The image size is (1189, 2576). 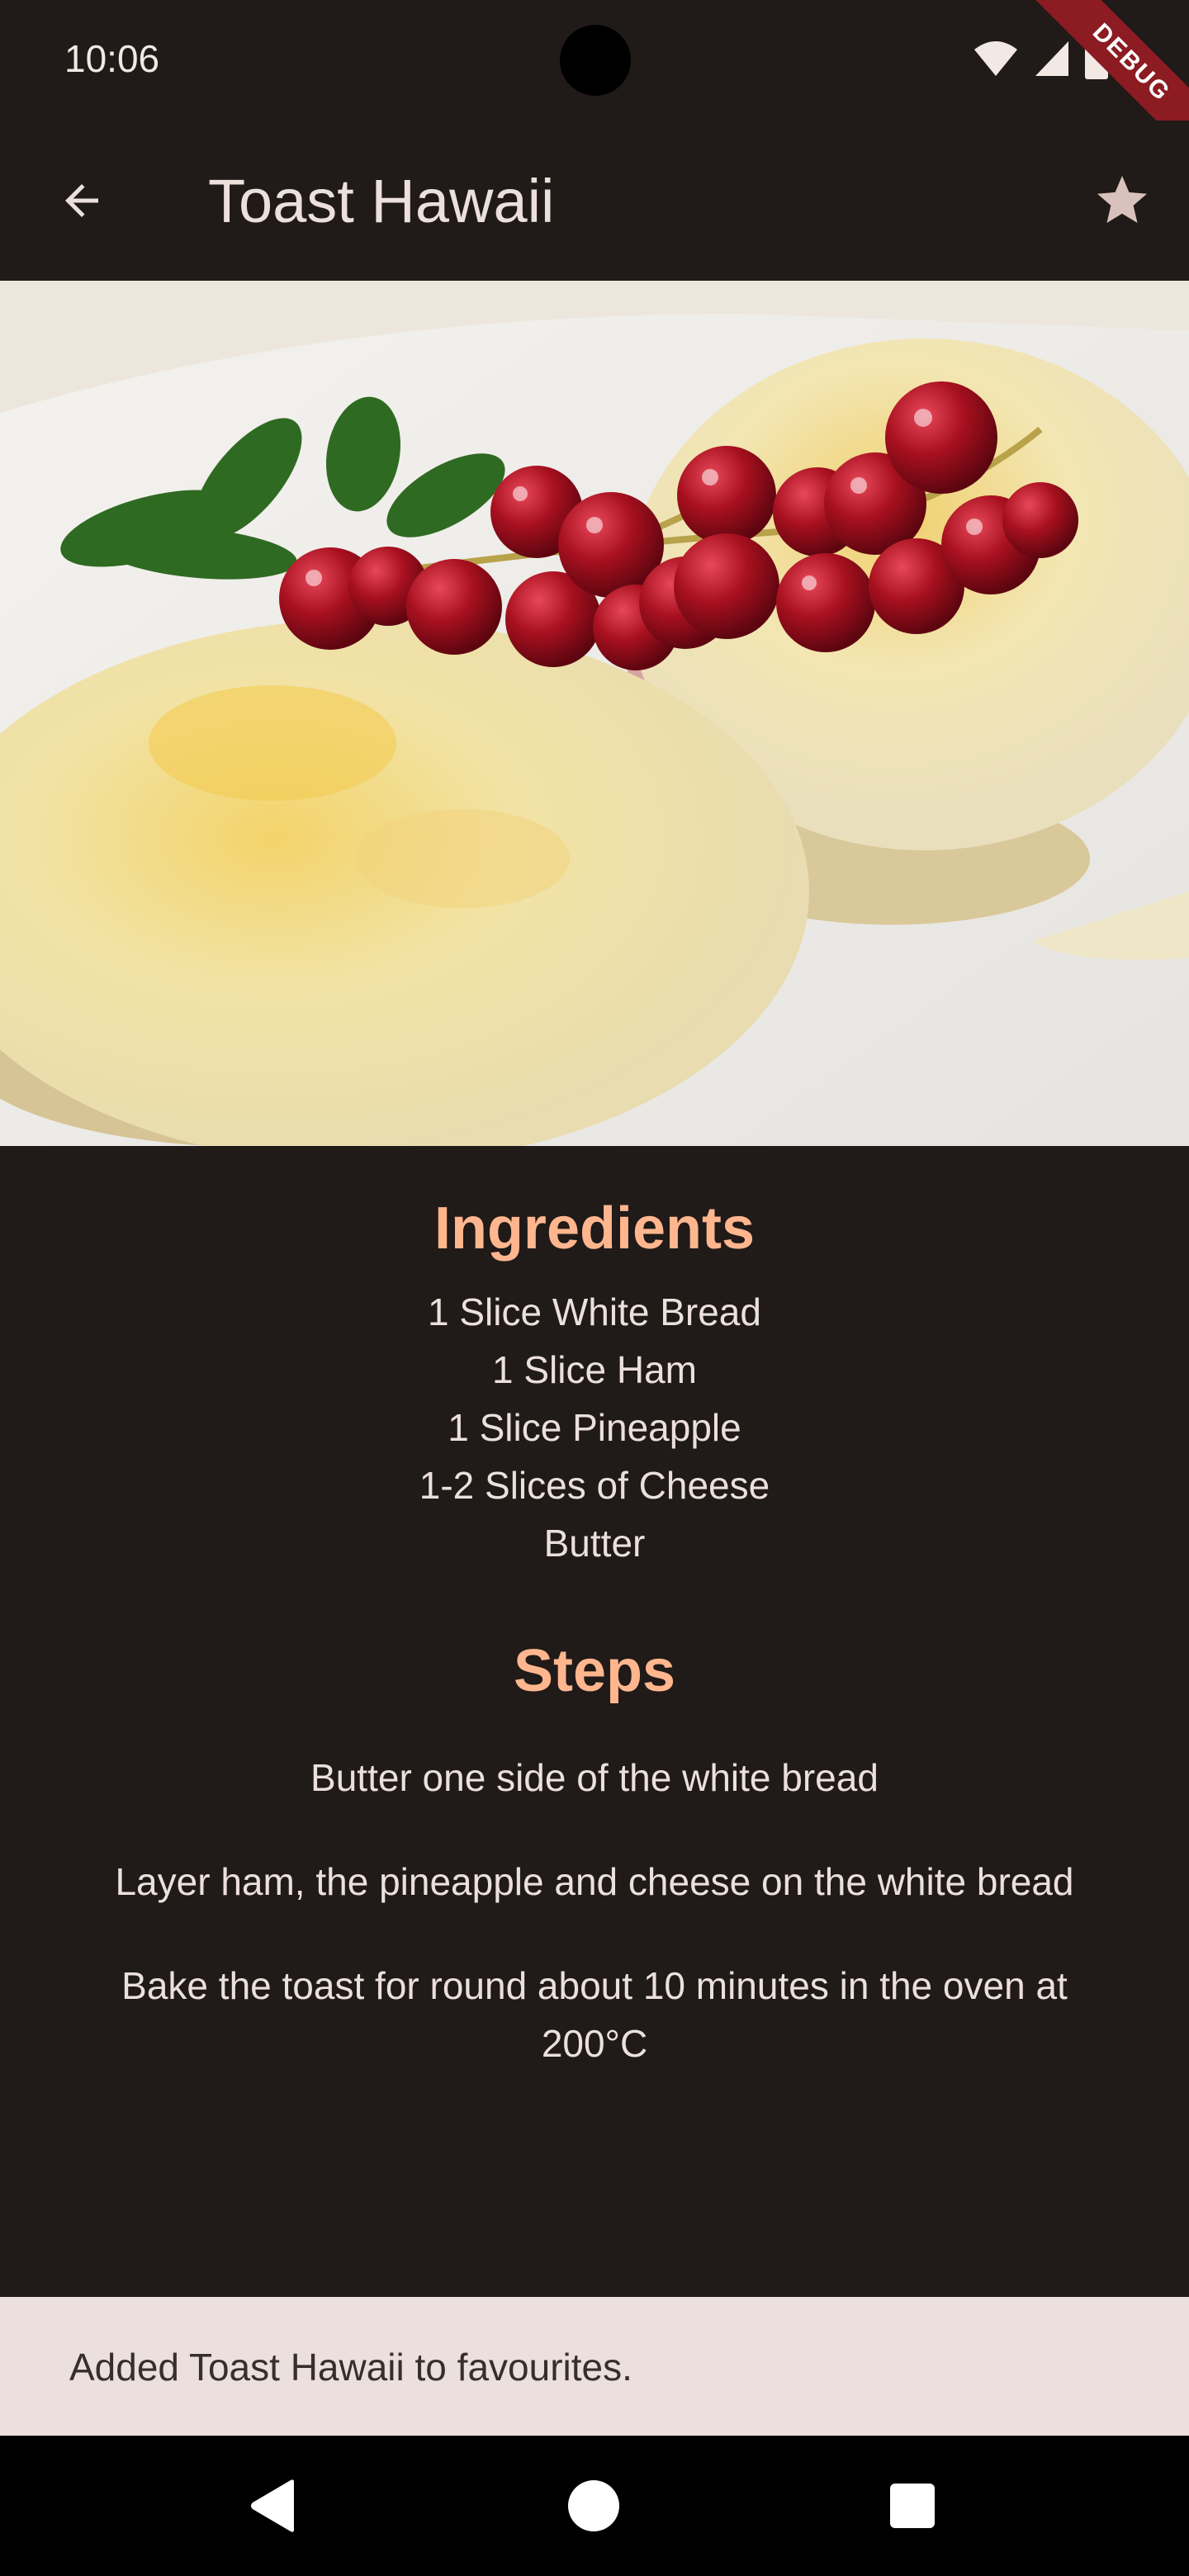 What do you see at coordinates (595, 60) in the screenshot?
I see `camera-cutout` at bounding box center [595, 60].